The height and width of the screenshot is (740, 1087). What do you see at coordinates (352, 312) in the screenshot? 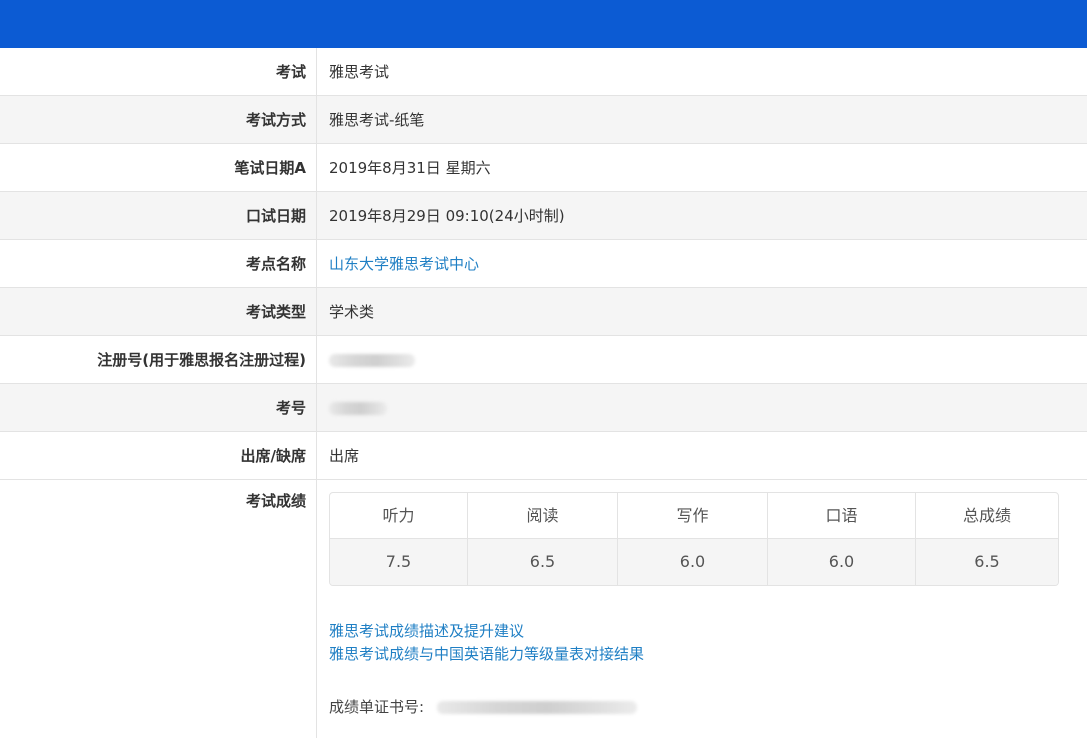
I see `row-value: 学术类` at bounding box center [352, 312].